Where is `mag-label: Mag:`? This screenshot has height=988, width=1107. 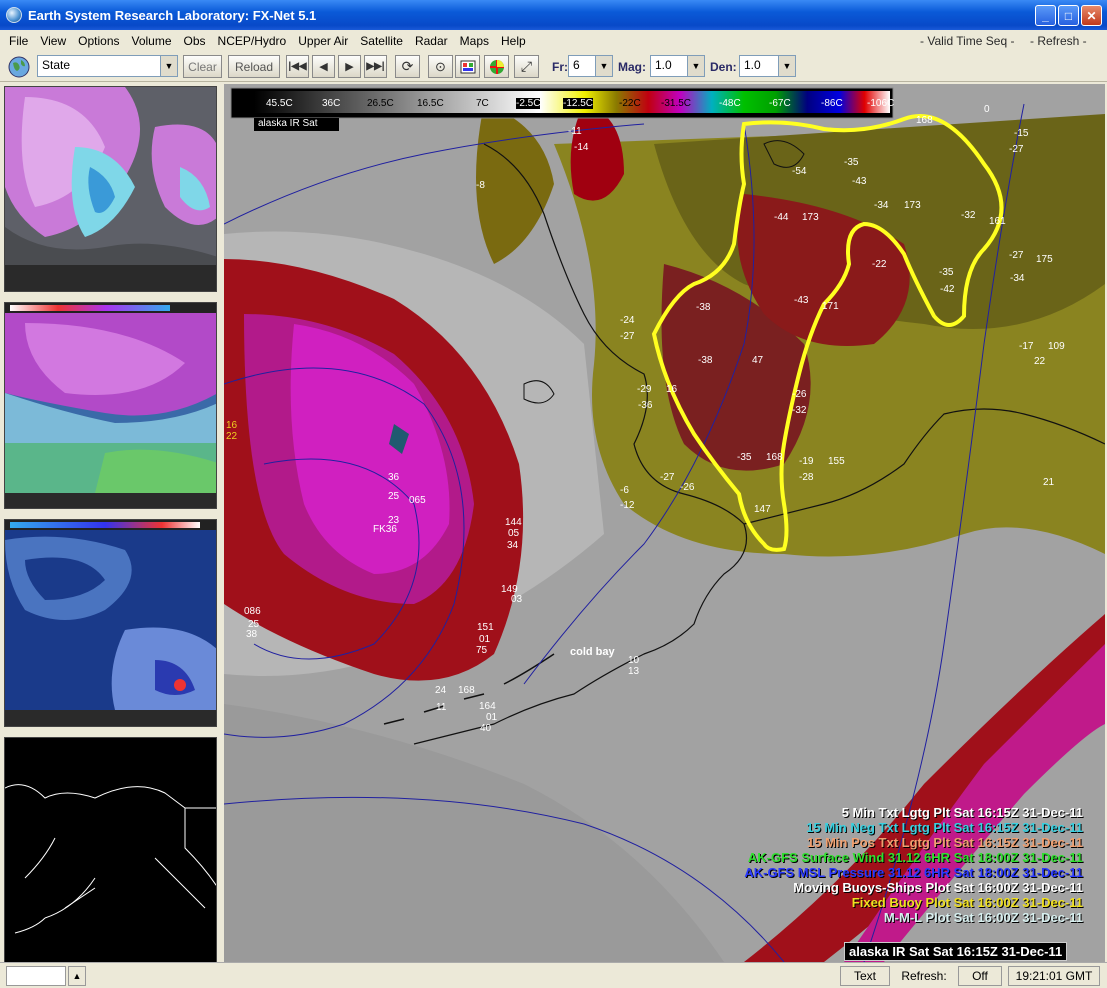
mag-label: Mag: is located at coordinates (632, 67).